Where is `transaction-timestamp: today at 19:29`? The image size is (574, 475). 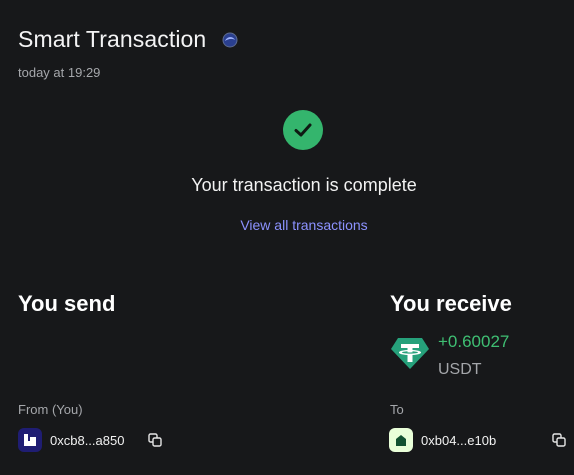
transaction-timestamp: today at 19:29 is located at coordinates (59, 72).